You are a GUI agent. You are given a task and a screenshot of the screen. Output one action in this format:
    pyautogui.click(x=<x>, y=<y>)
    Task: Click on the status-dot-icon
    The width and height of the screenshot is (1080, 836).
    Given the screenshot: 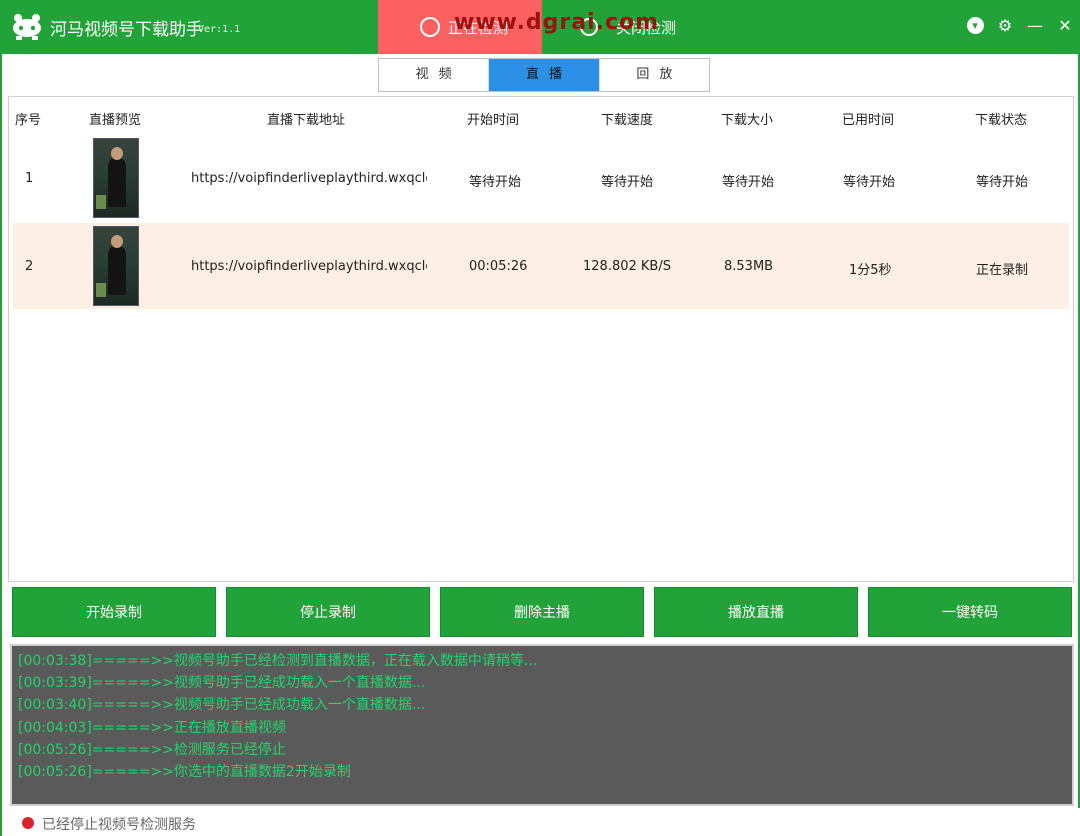 What is the action you would take?
    pyautogui.click(x=28, y=823)
    